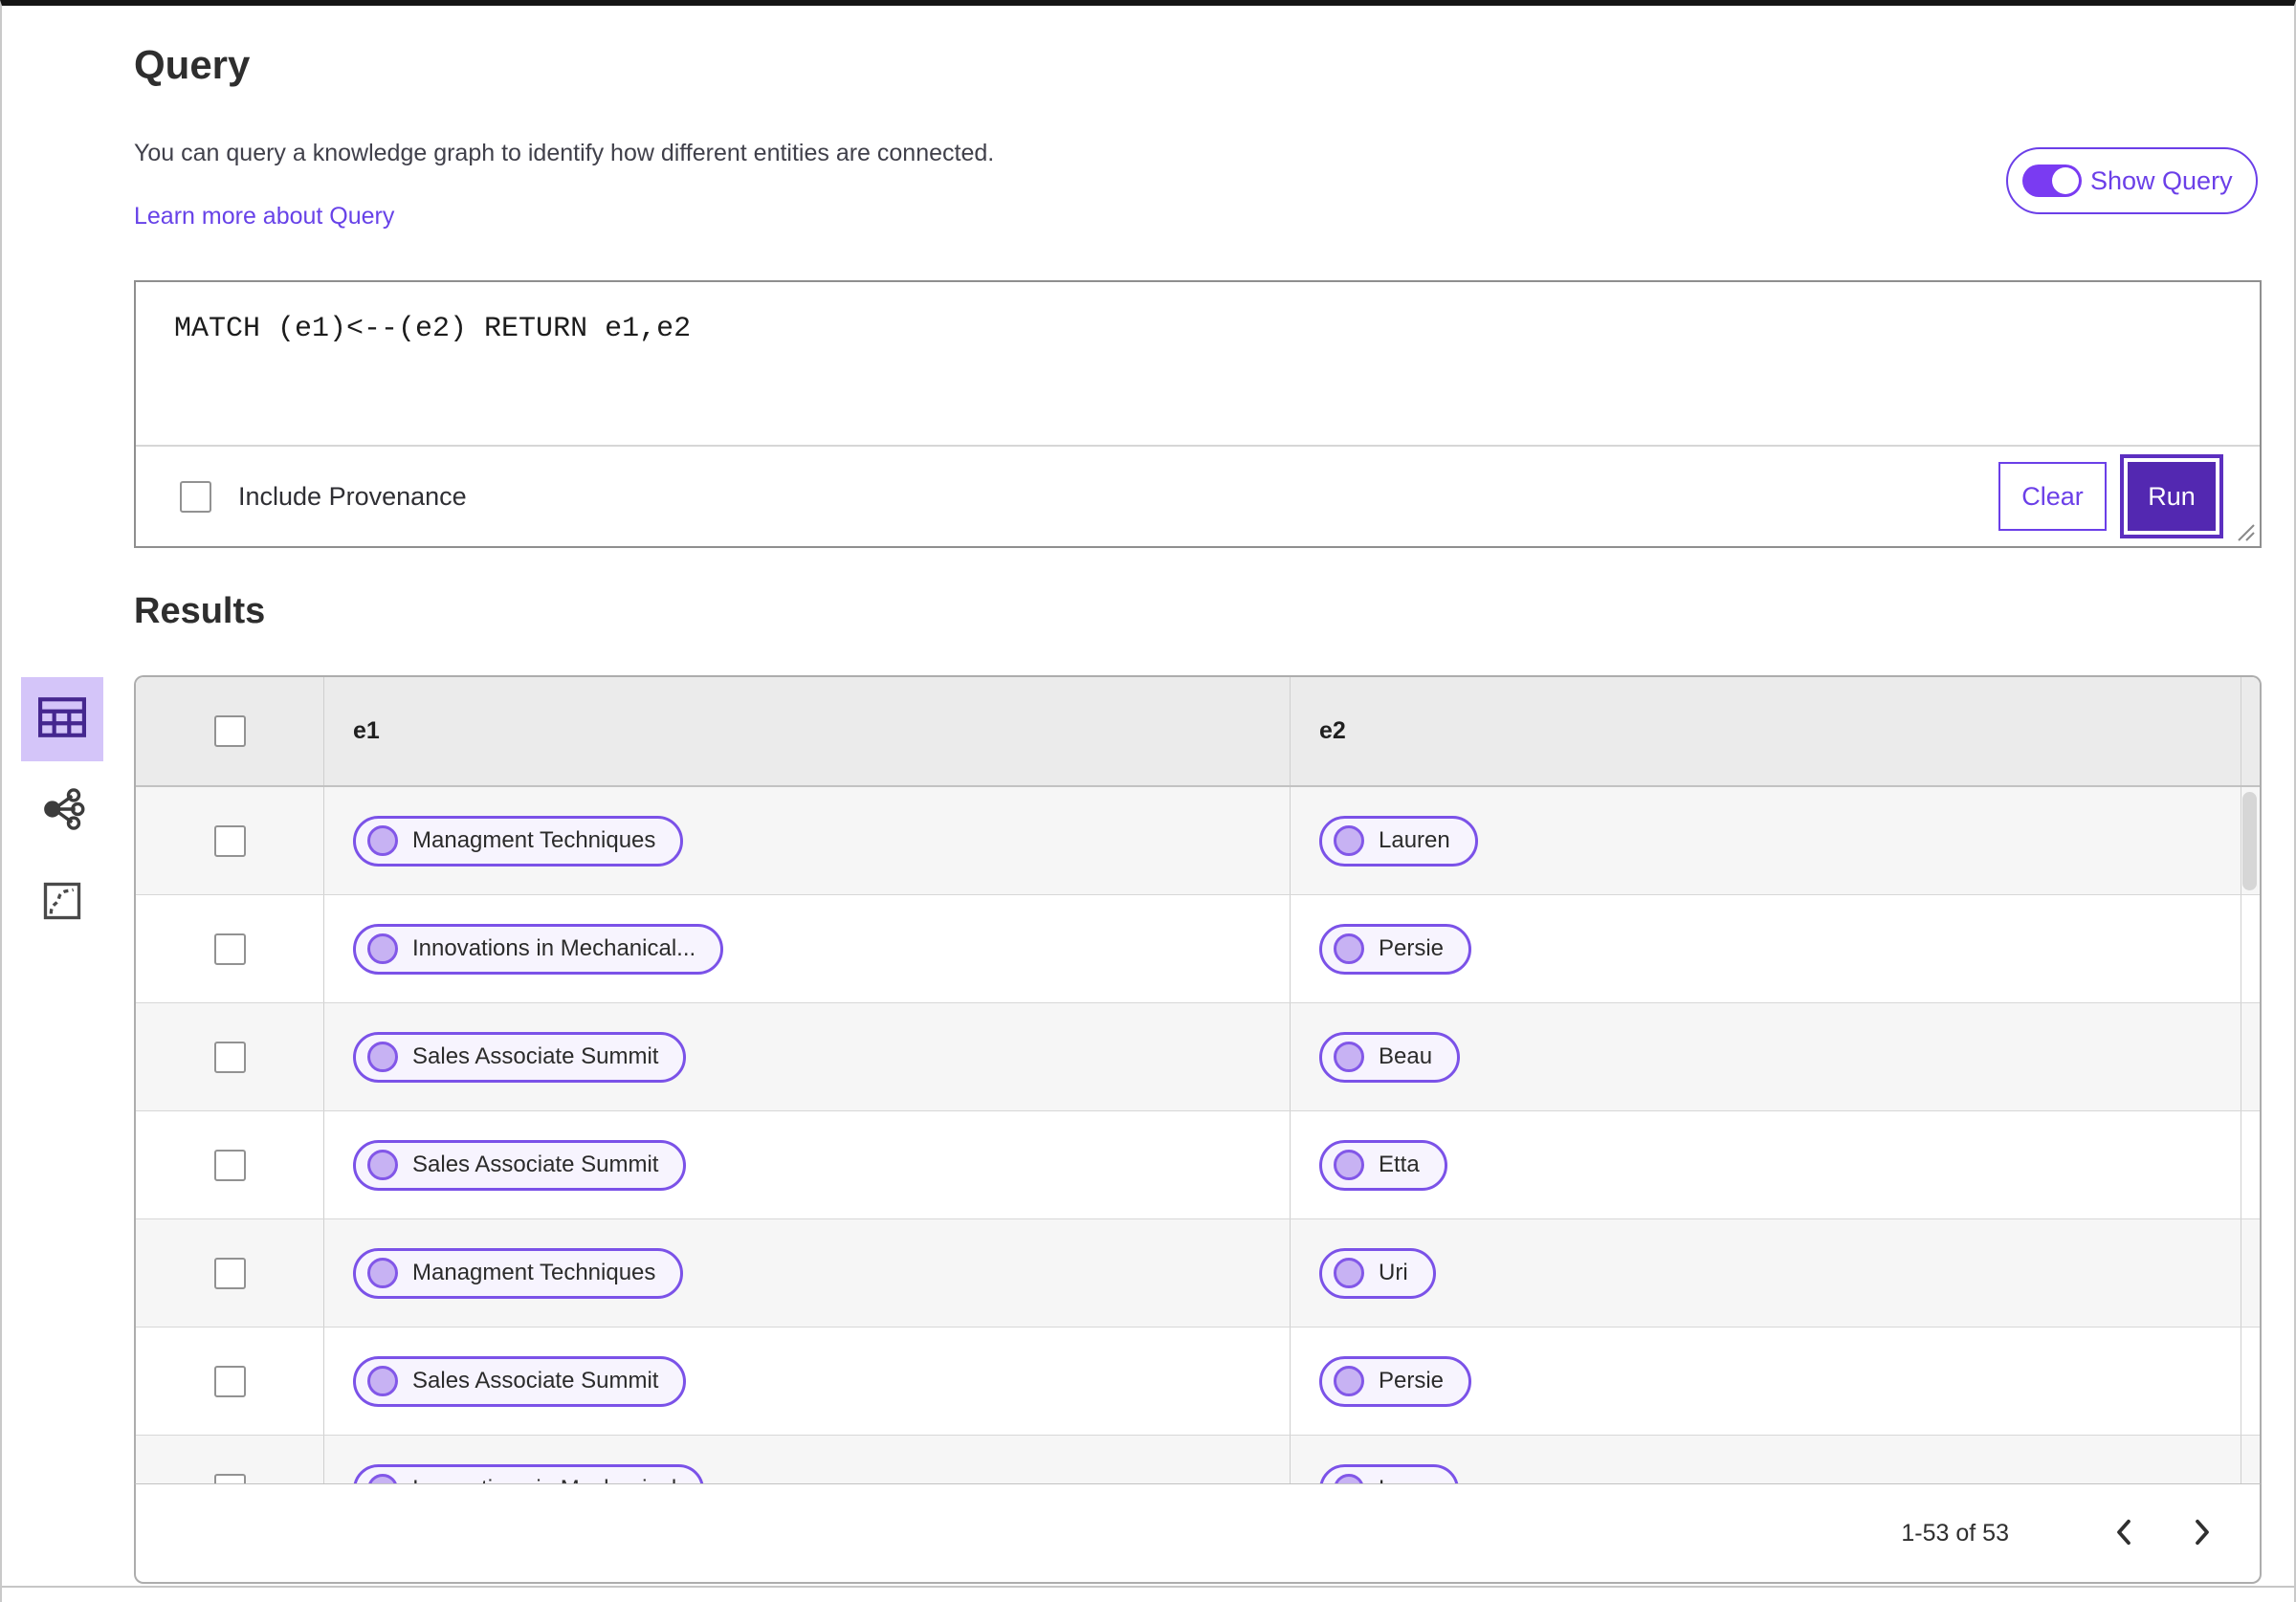  I want to click on table-row: Sales Associate Summit Etta, so click(1198, 1165).